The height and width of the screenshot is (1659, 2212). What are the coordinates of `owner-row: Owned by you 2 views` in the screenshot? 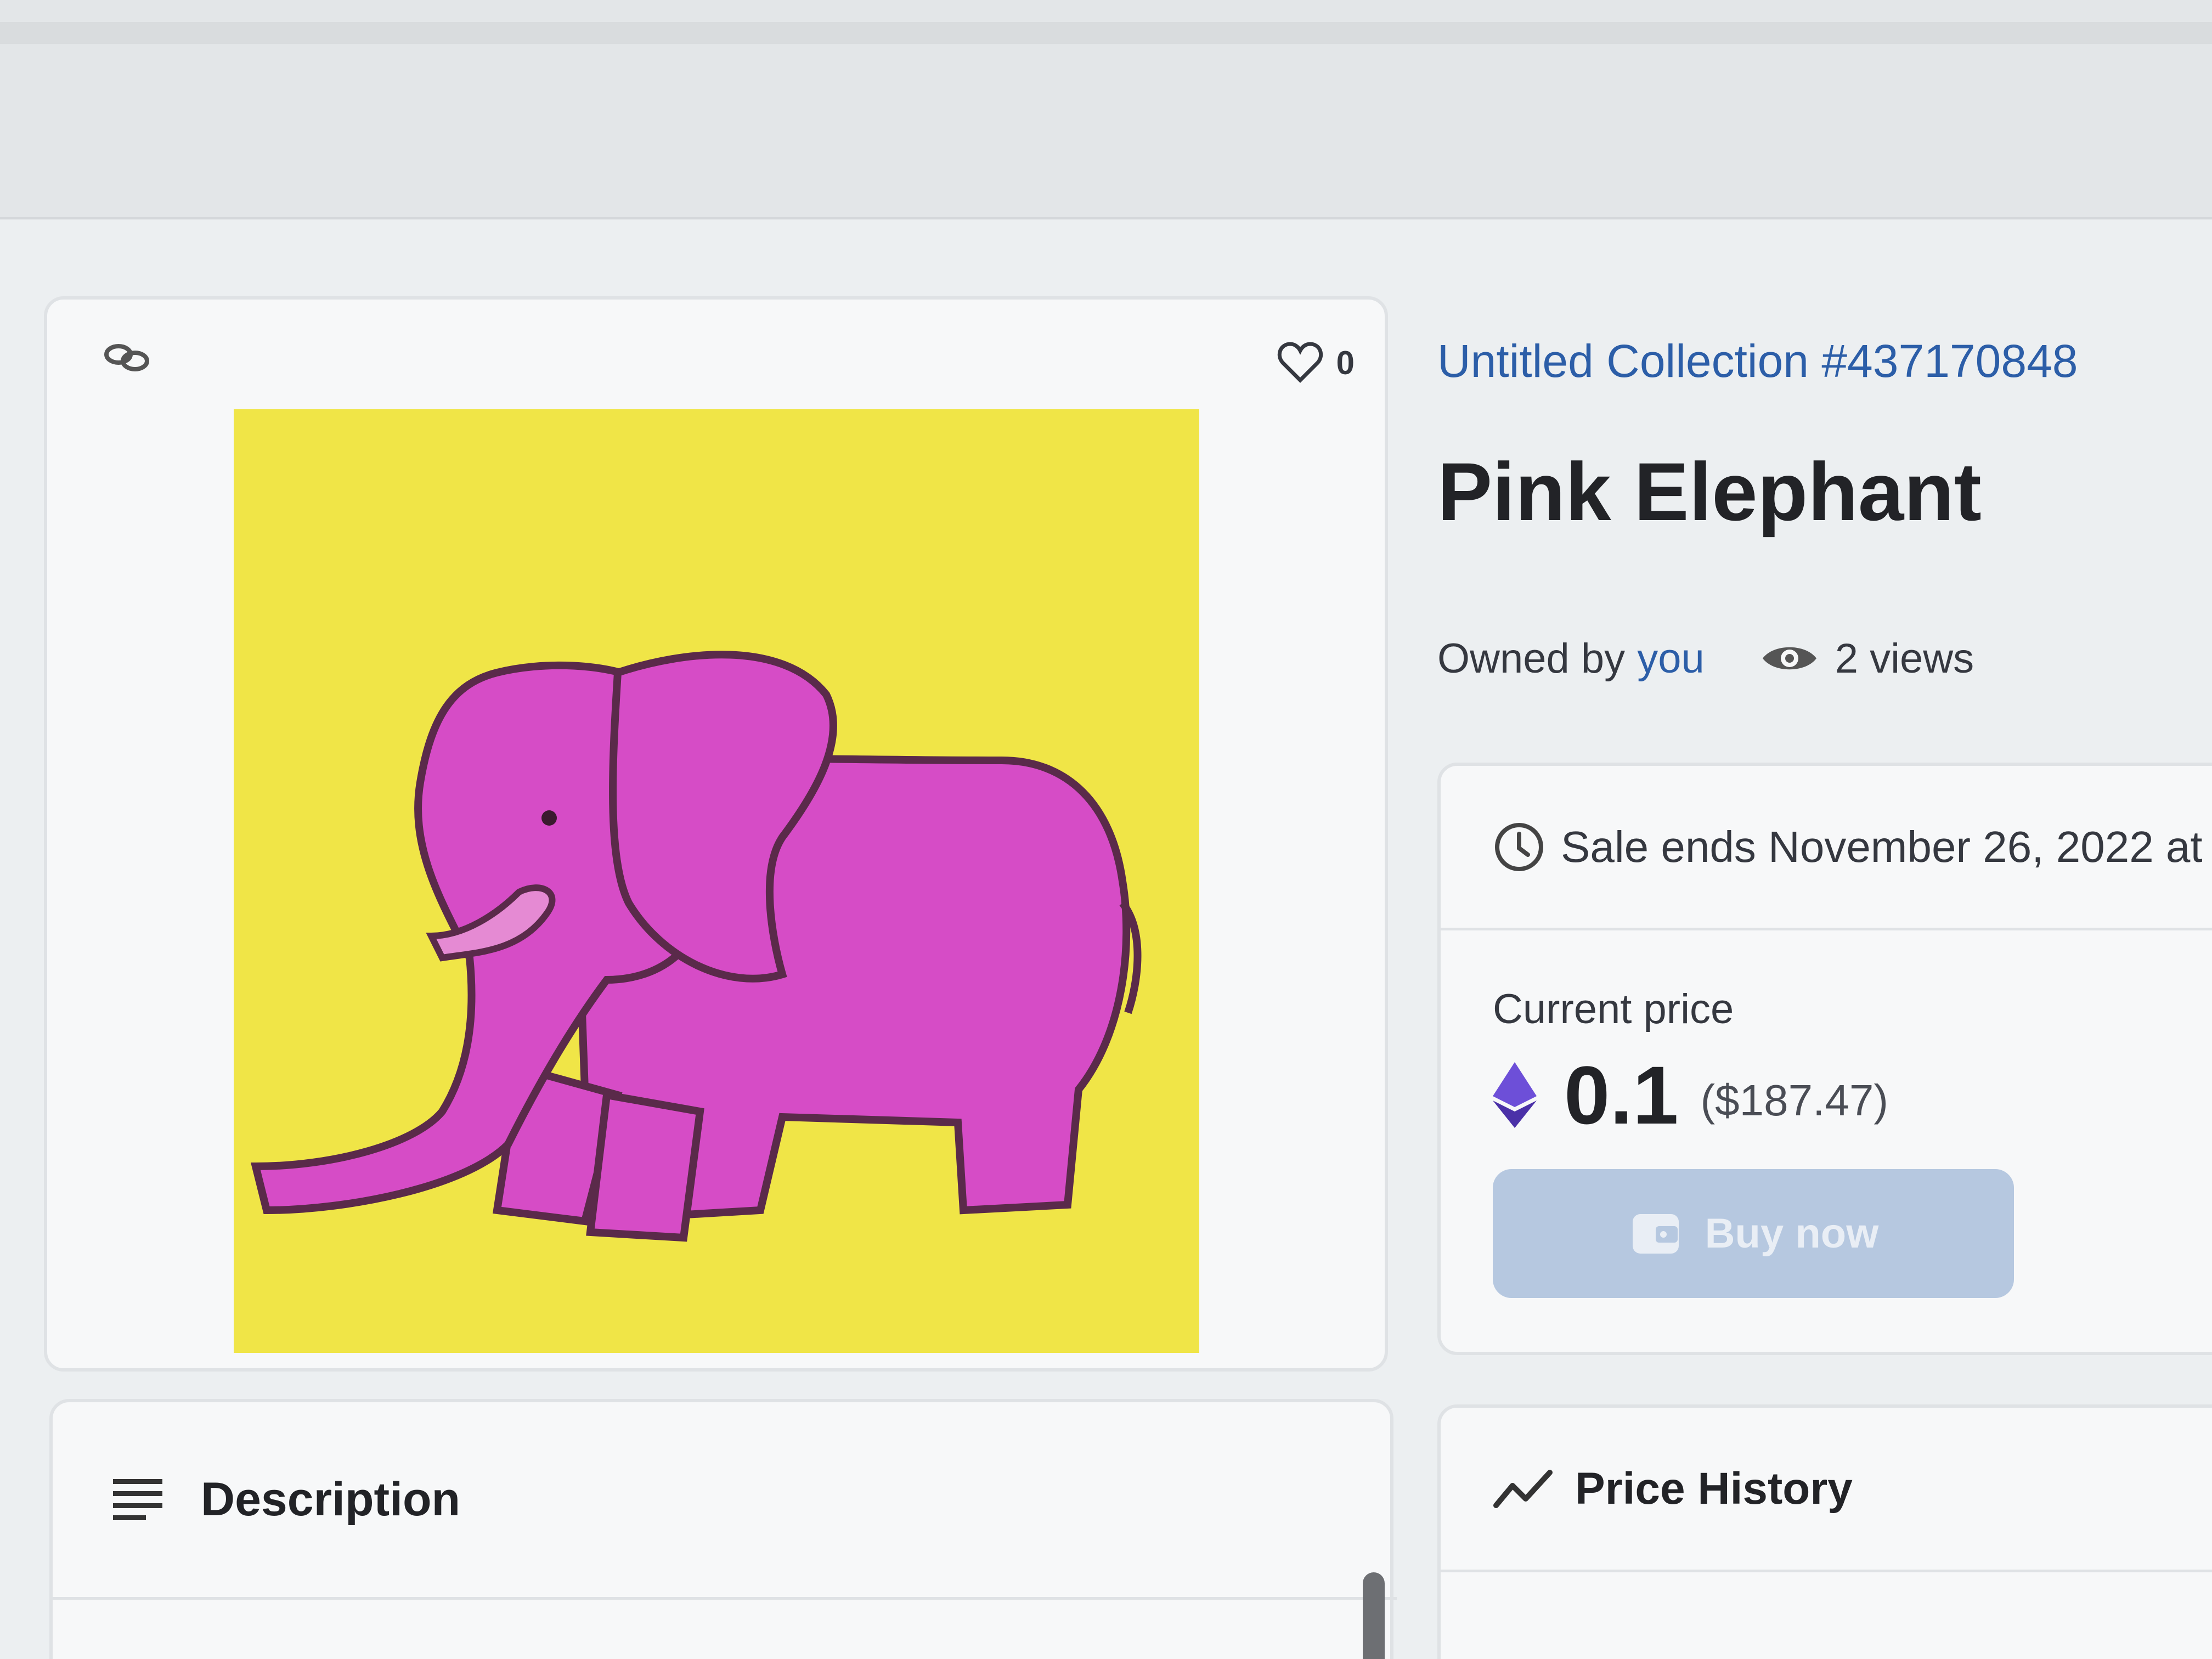 It's located at (1706, 658).